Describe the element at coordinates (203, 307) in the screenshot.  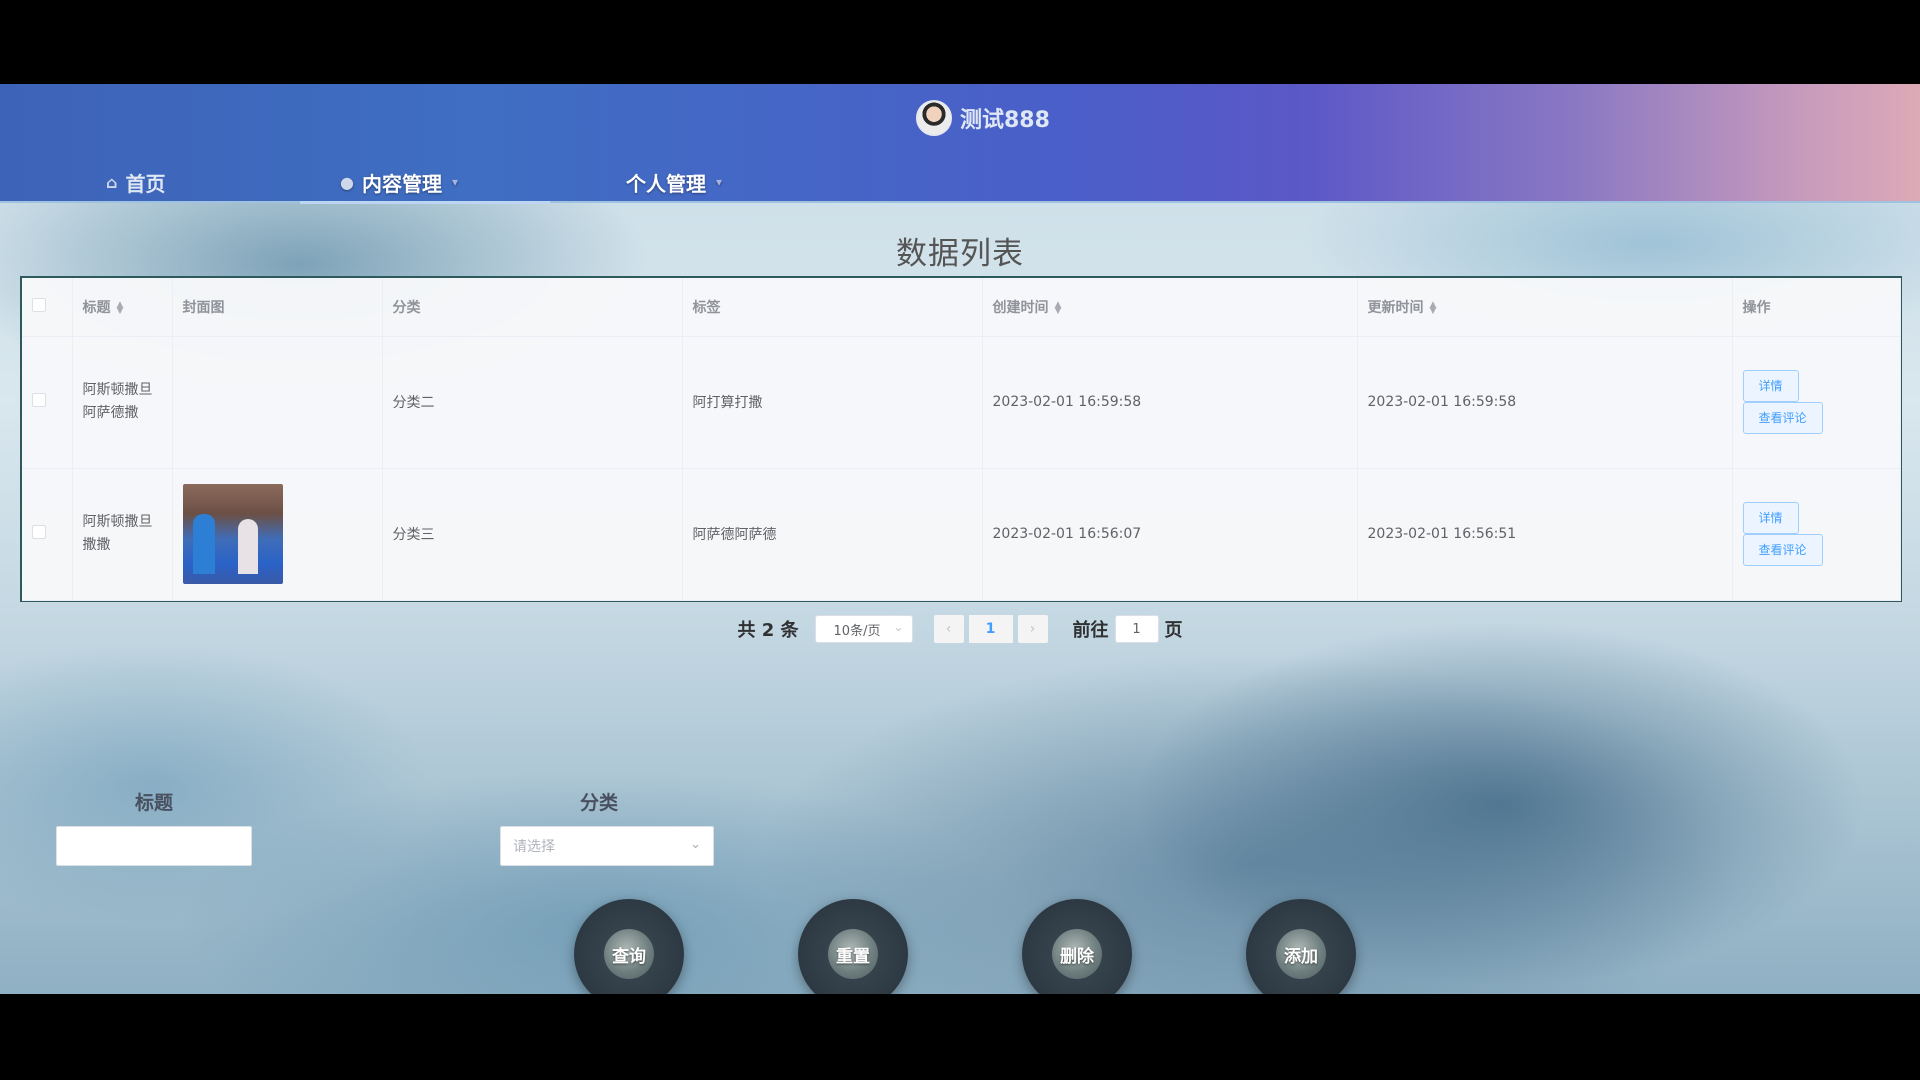
I see `column-cover-label: 封面图` at that location.